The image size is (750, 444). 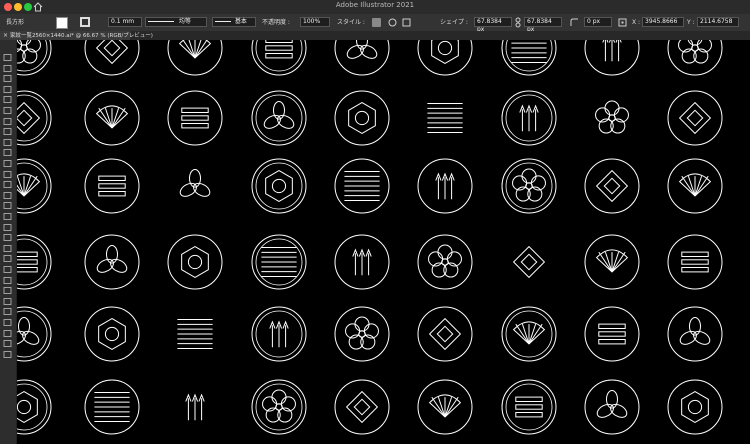 I want to click on kamon-fan-circle, so click(x=195, y=184).